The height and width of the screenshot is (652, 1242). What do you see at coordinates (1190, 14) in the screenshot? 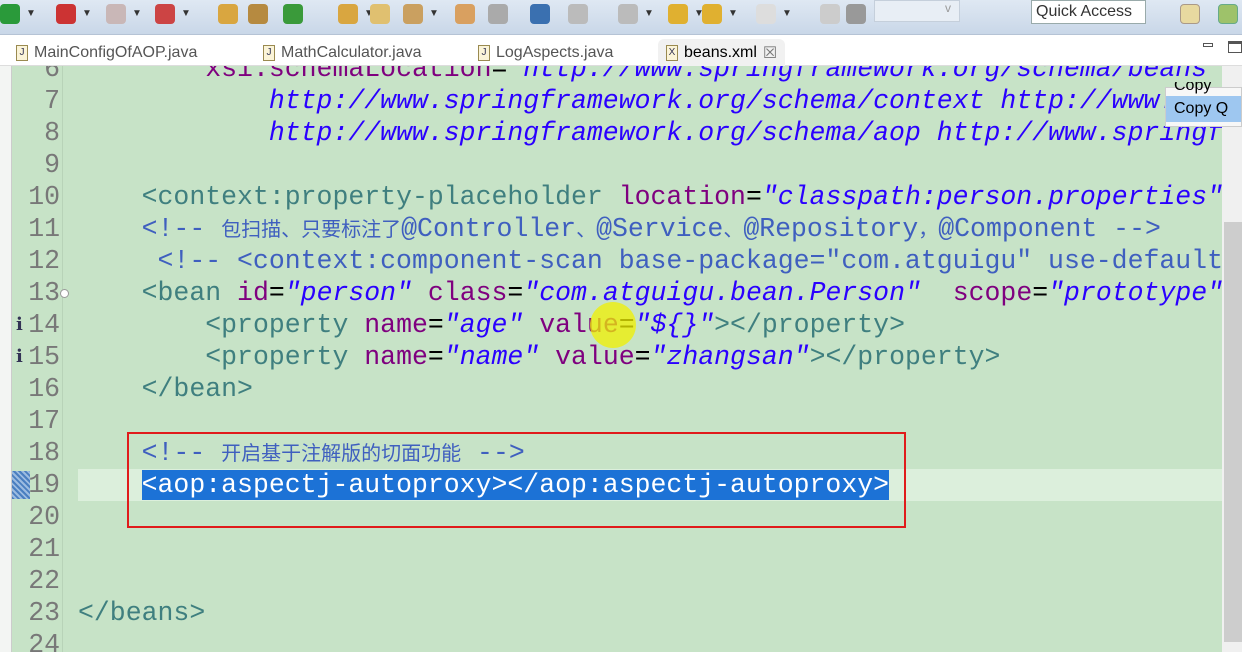
I see `open-perspective-icon` at bounding box center [1190, 14].